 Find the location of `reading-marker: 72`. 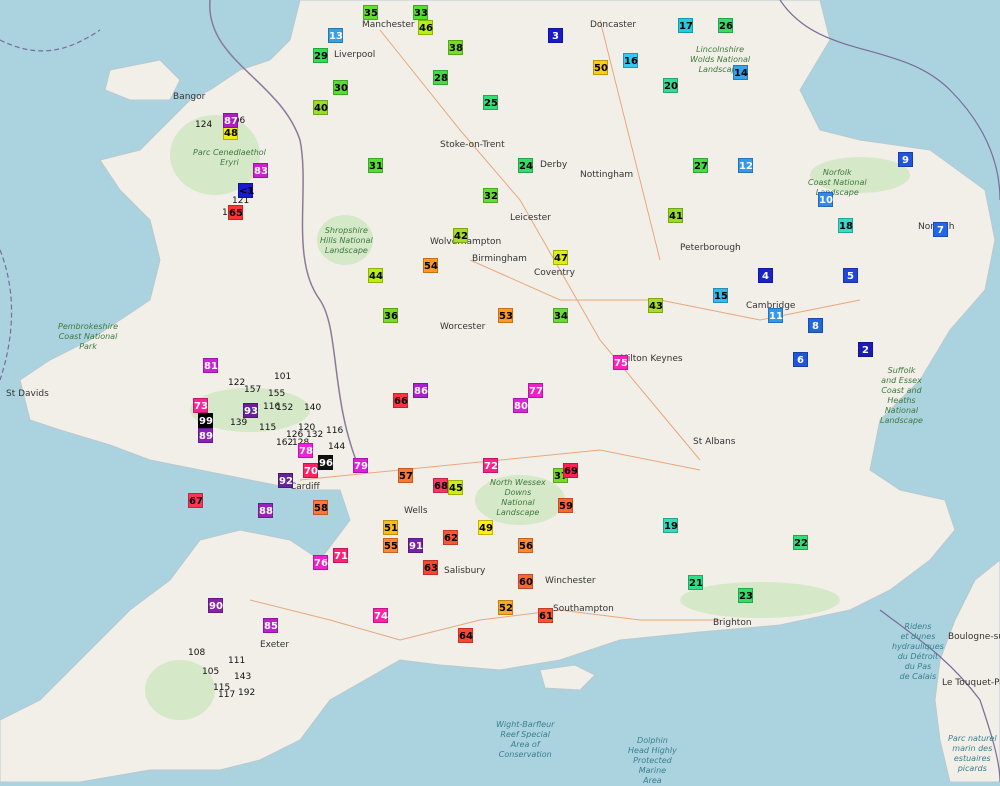

reading-marker: 72 is located at coordinates (490, 465).